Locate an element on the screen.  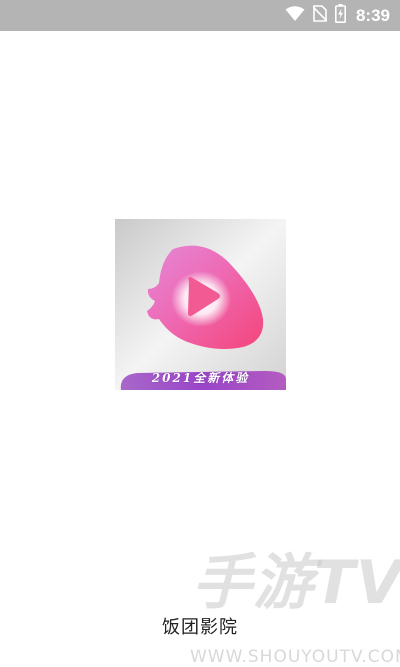
wifi-icon is located at coordinates (295, 15).